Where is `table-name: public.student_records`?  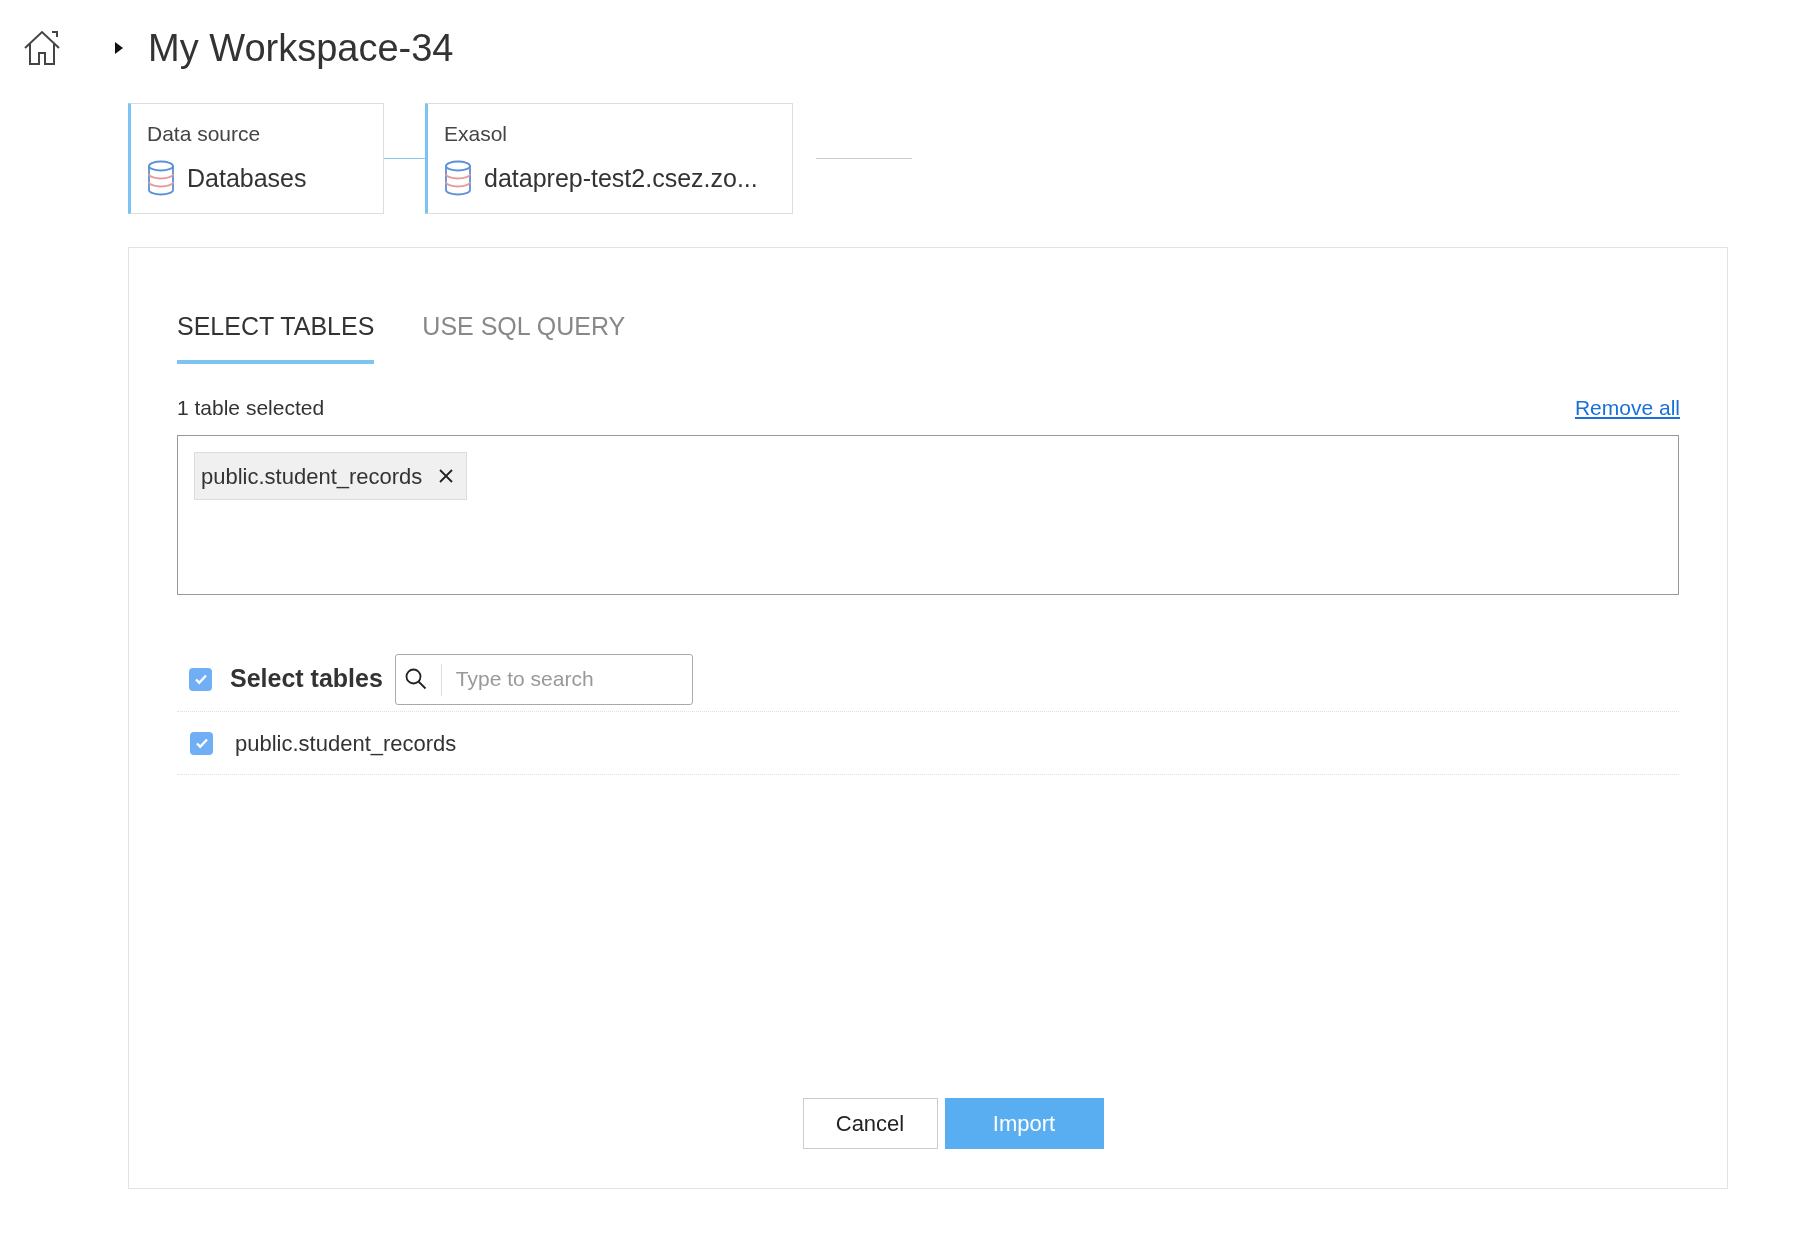 table-name: public.student_records is located at coordinates (346, 743).